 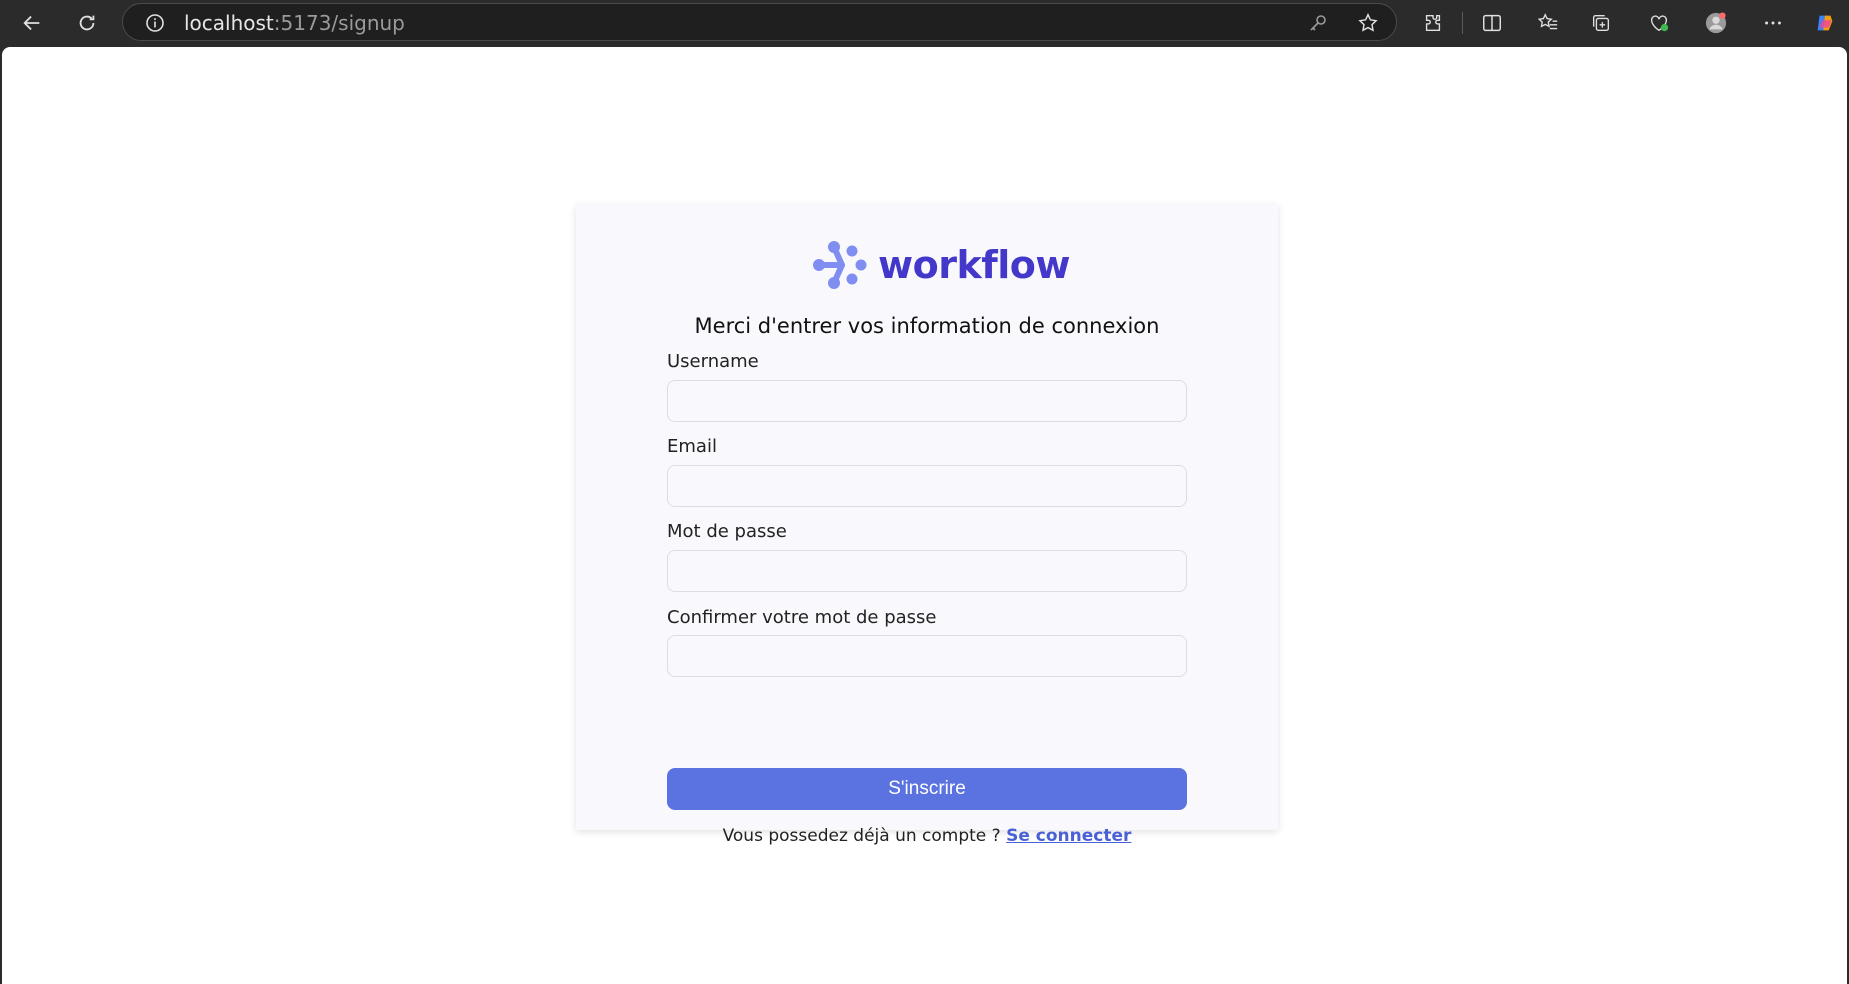 I want to click on split-screen-button, so click(x=1492, y=23).